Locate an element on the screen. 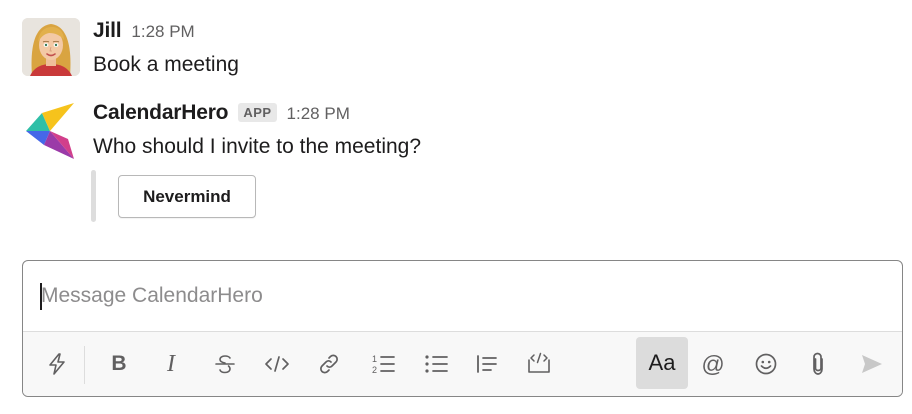 This screenshot has width=912, height=414. mention-button: @ is located at coordinates (713, 364).